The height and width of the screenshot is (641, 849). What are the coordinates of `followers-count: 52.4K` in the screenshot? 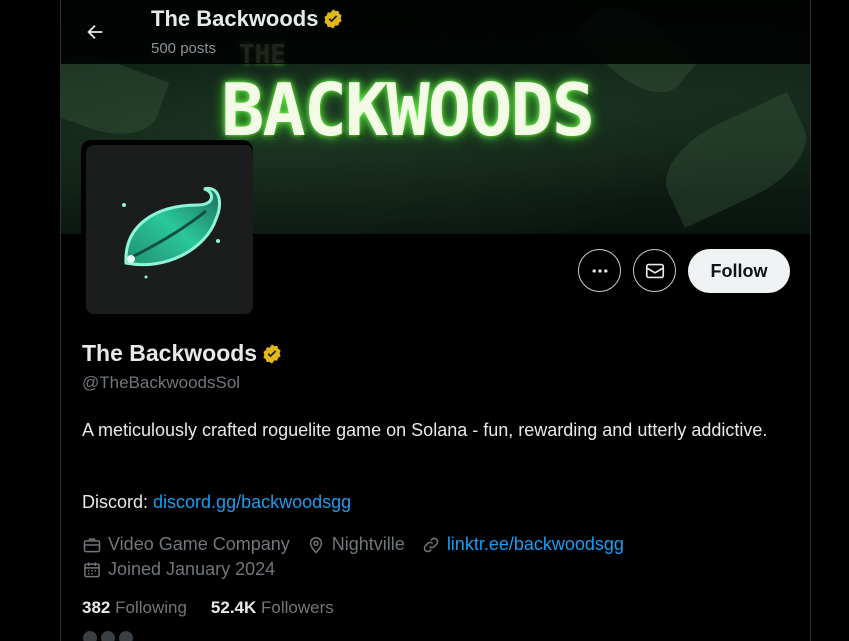 It's located at (233, 607).